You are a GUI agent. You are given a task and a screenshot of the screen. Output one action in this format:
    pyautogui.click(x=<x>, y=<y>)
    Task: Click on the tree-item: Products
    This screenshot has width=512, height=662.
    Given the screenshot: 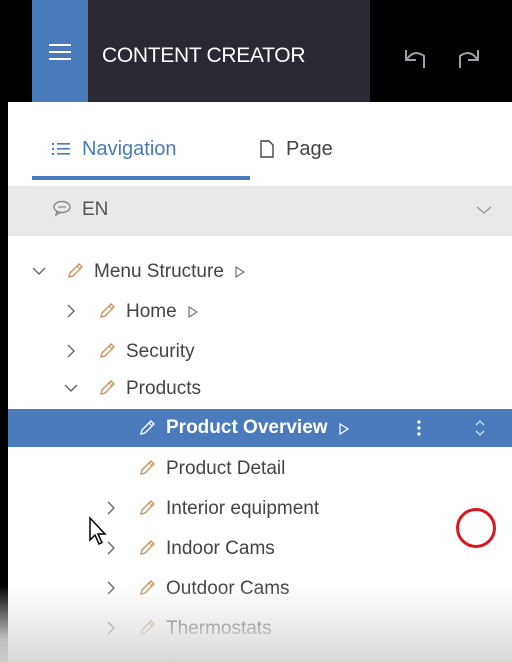 What is the action you would take?
    pyautogui.click(x=260, y=389)
    